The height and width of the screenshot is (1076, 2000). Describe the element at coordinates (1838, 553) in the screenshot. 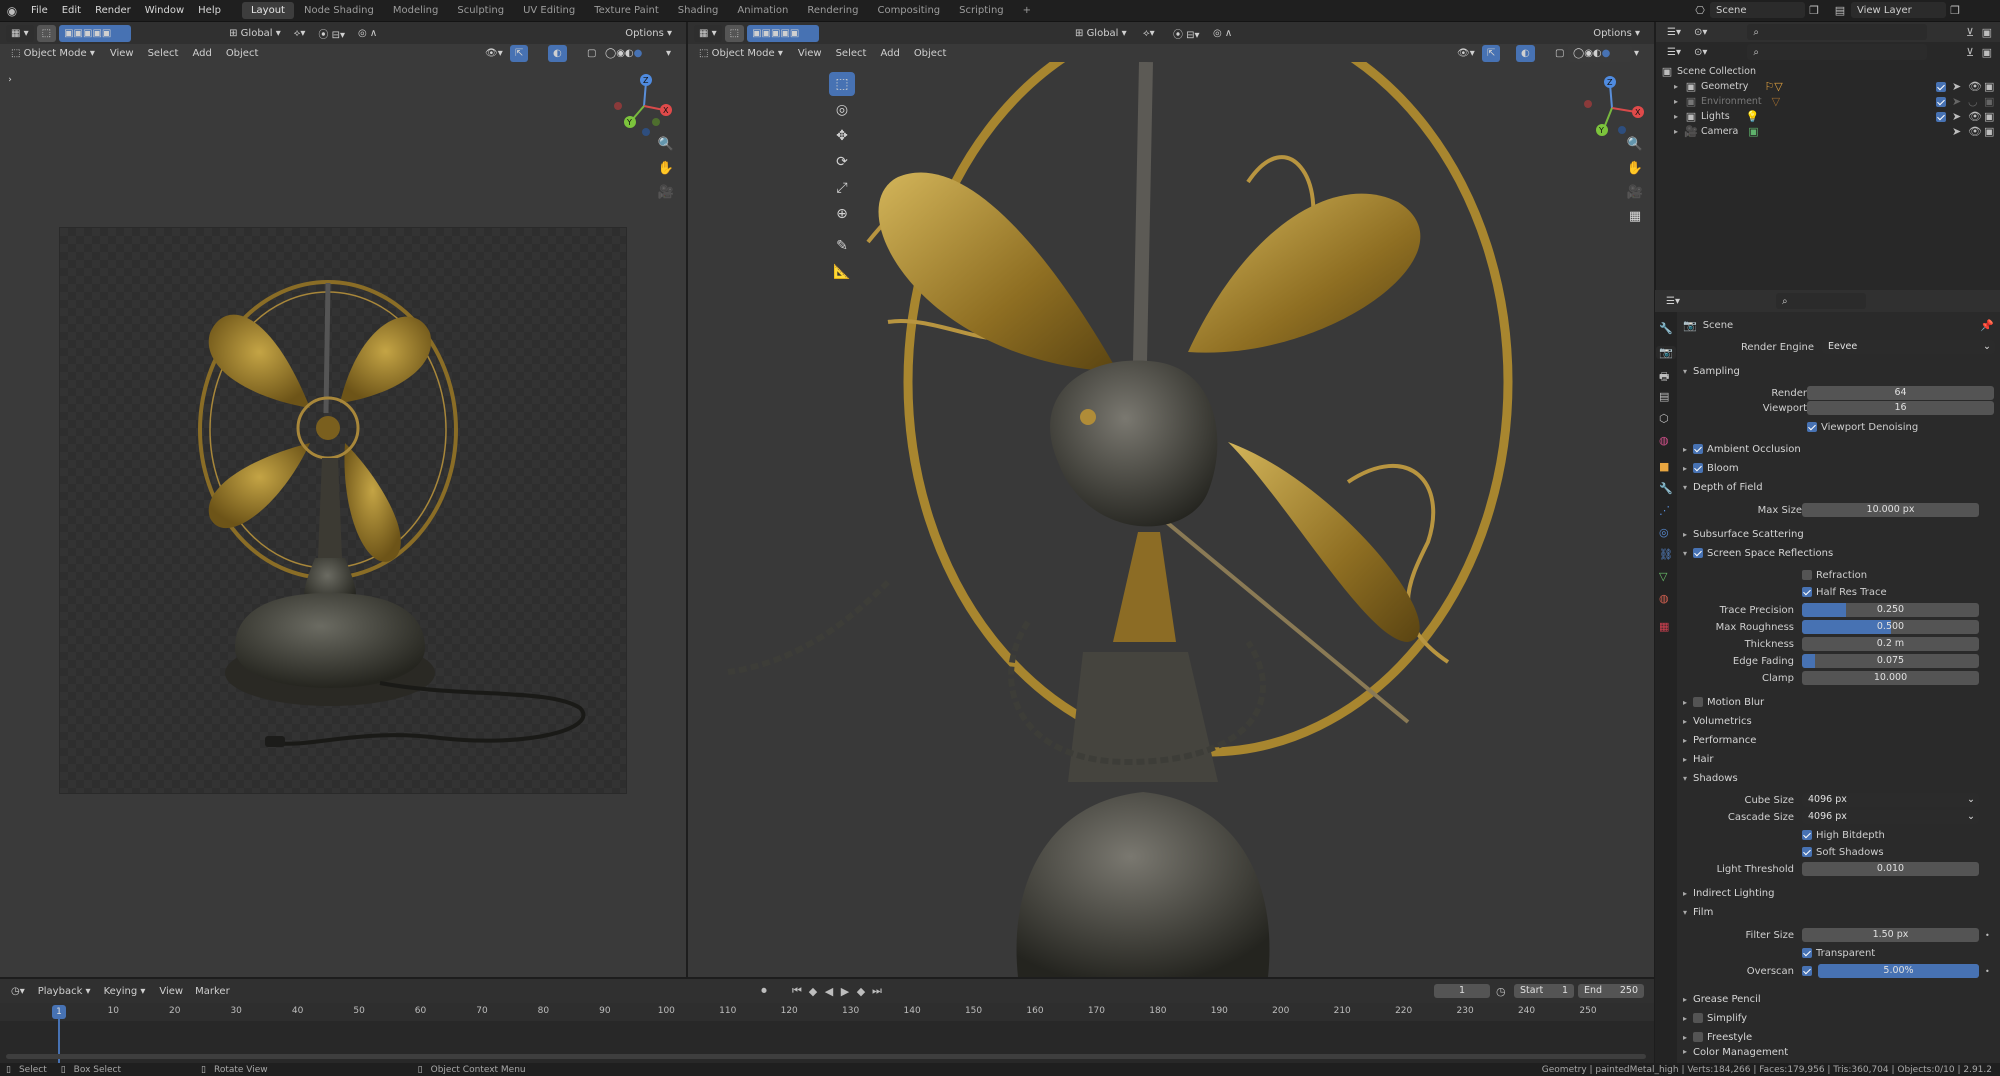

I see `ssr-panel-header: ▾Screen Space Reflections⁞⁞` at that location.